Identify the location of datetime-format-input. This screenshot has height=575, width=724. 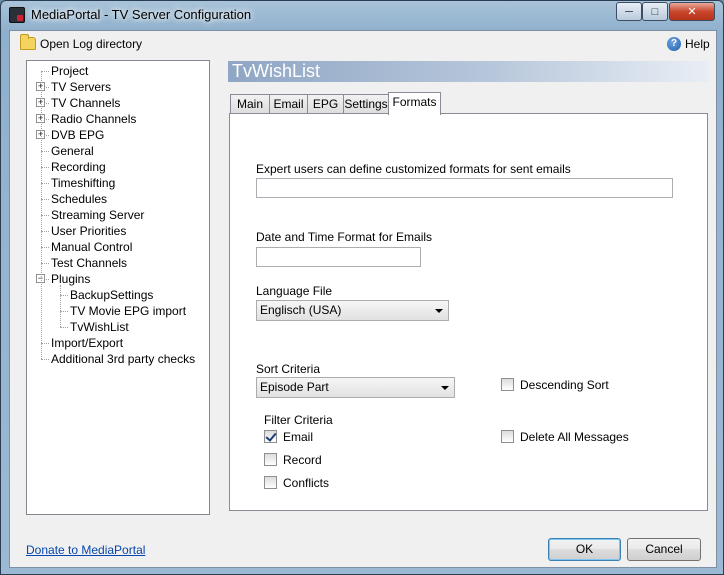
(338, 257).